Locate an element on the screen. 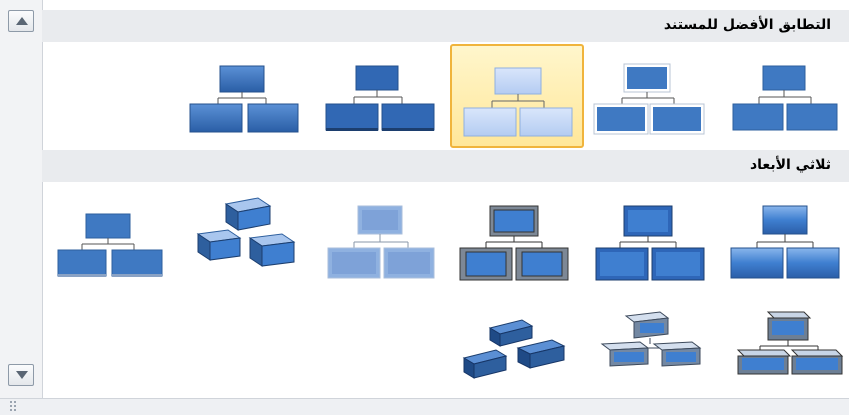  style-thumbnail-moderate-effect is located at coordinates (377, 90).